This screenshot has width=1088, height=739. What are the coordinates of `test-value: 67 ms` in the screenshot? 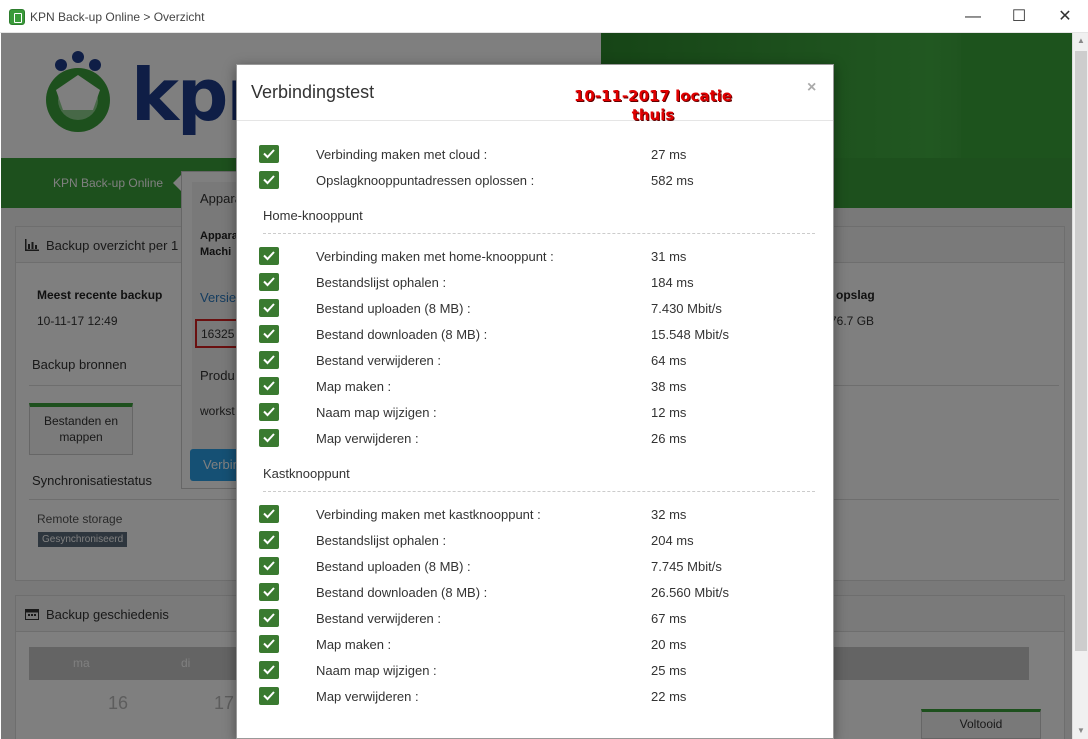 It's located at (669, 618).